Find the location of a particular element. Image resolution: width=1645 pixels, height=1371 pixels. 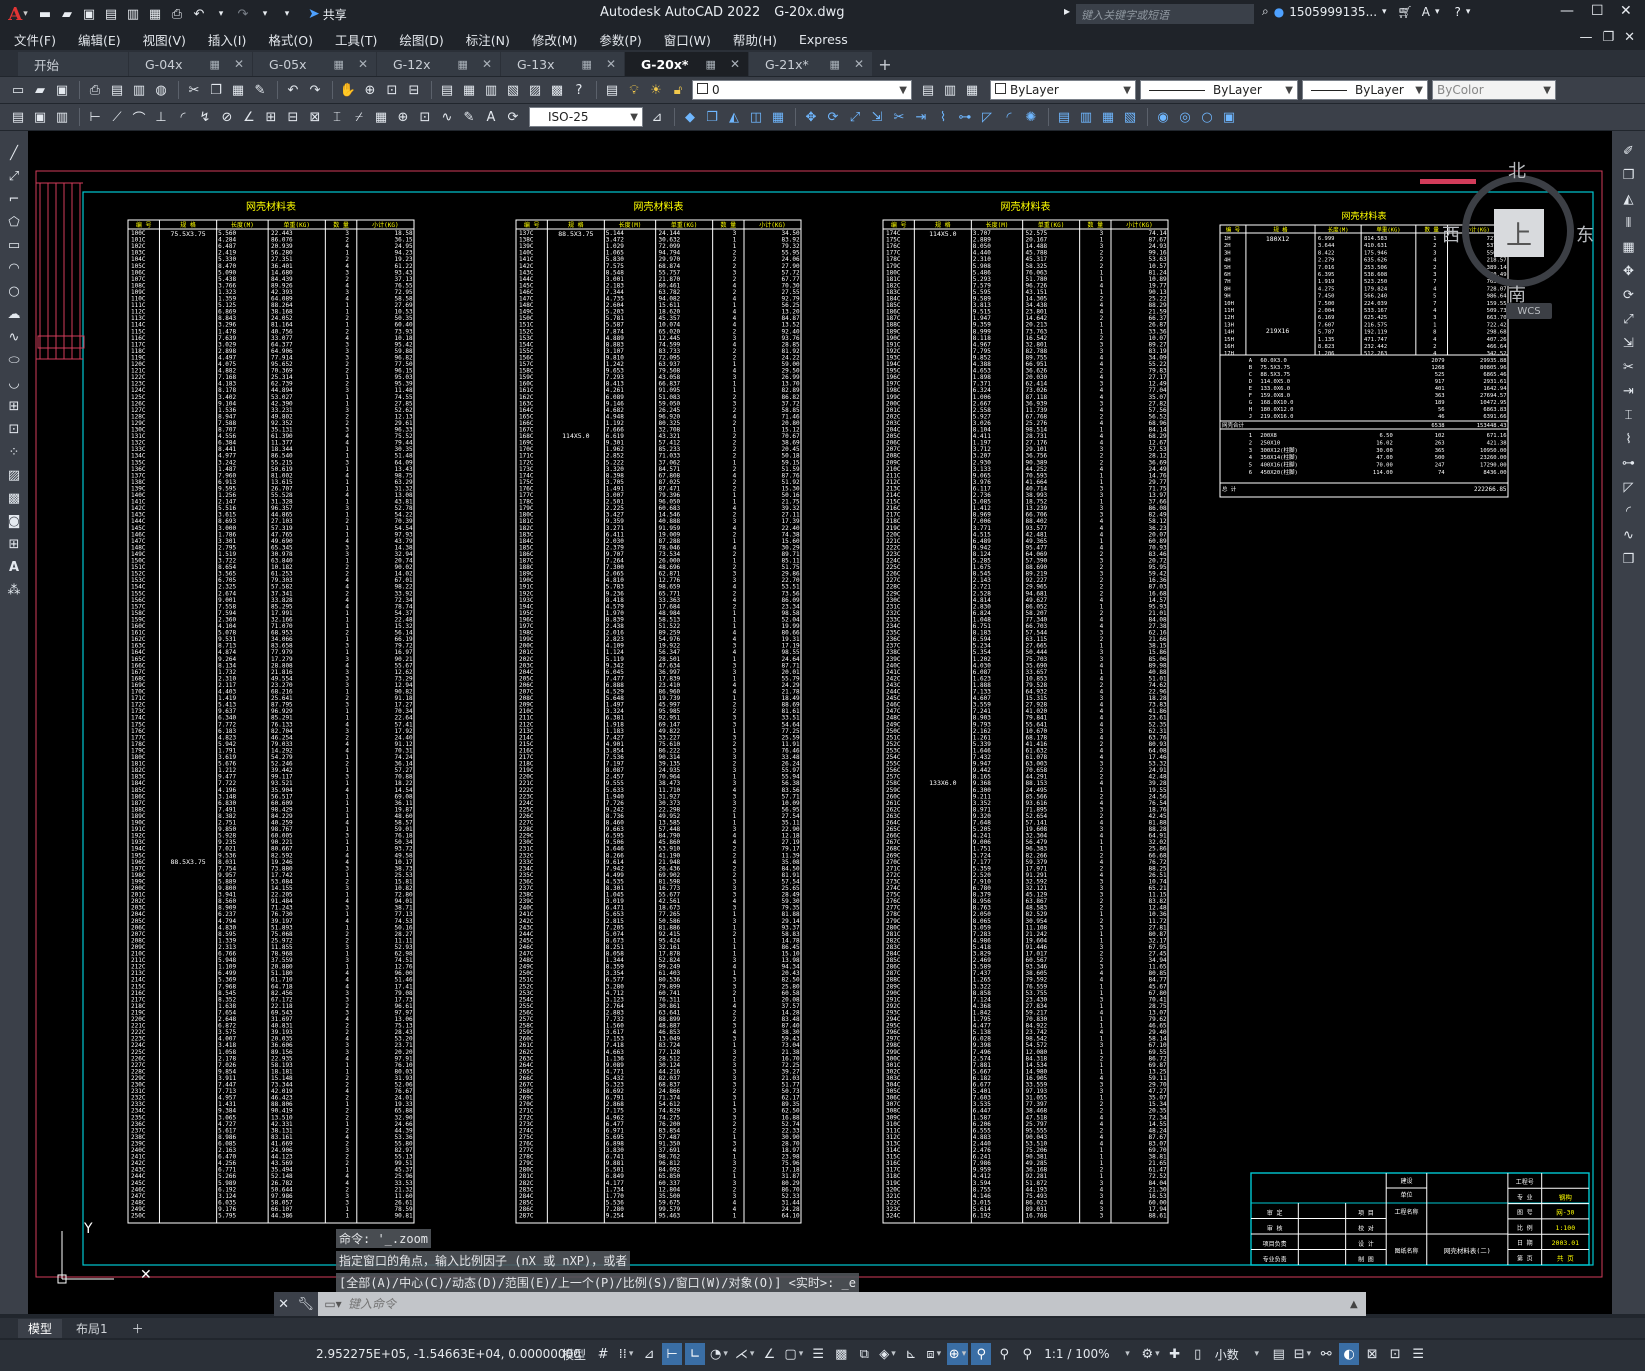

polar-tracking-icon: ◔ ▾ is located at coordinates (719, 1354).